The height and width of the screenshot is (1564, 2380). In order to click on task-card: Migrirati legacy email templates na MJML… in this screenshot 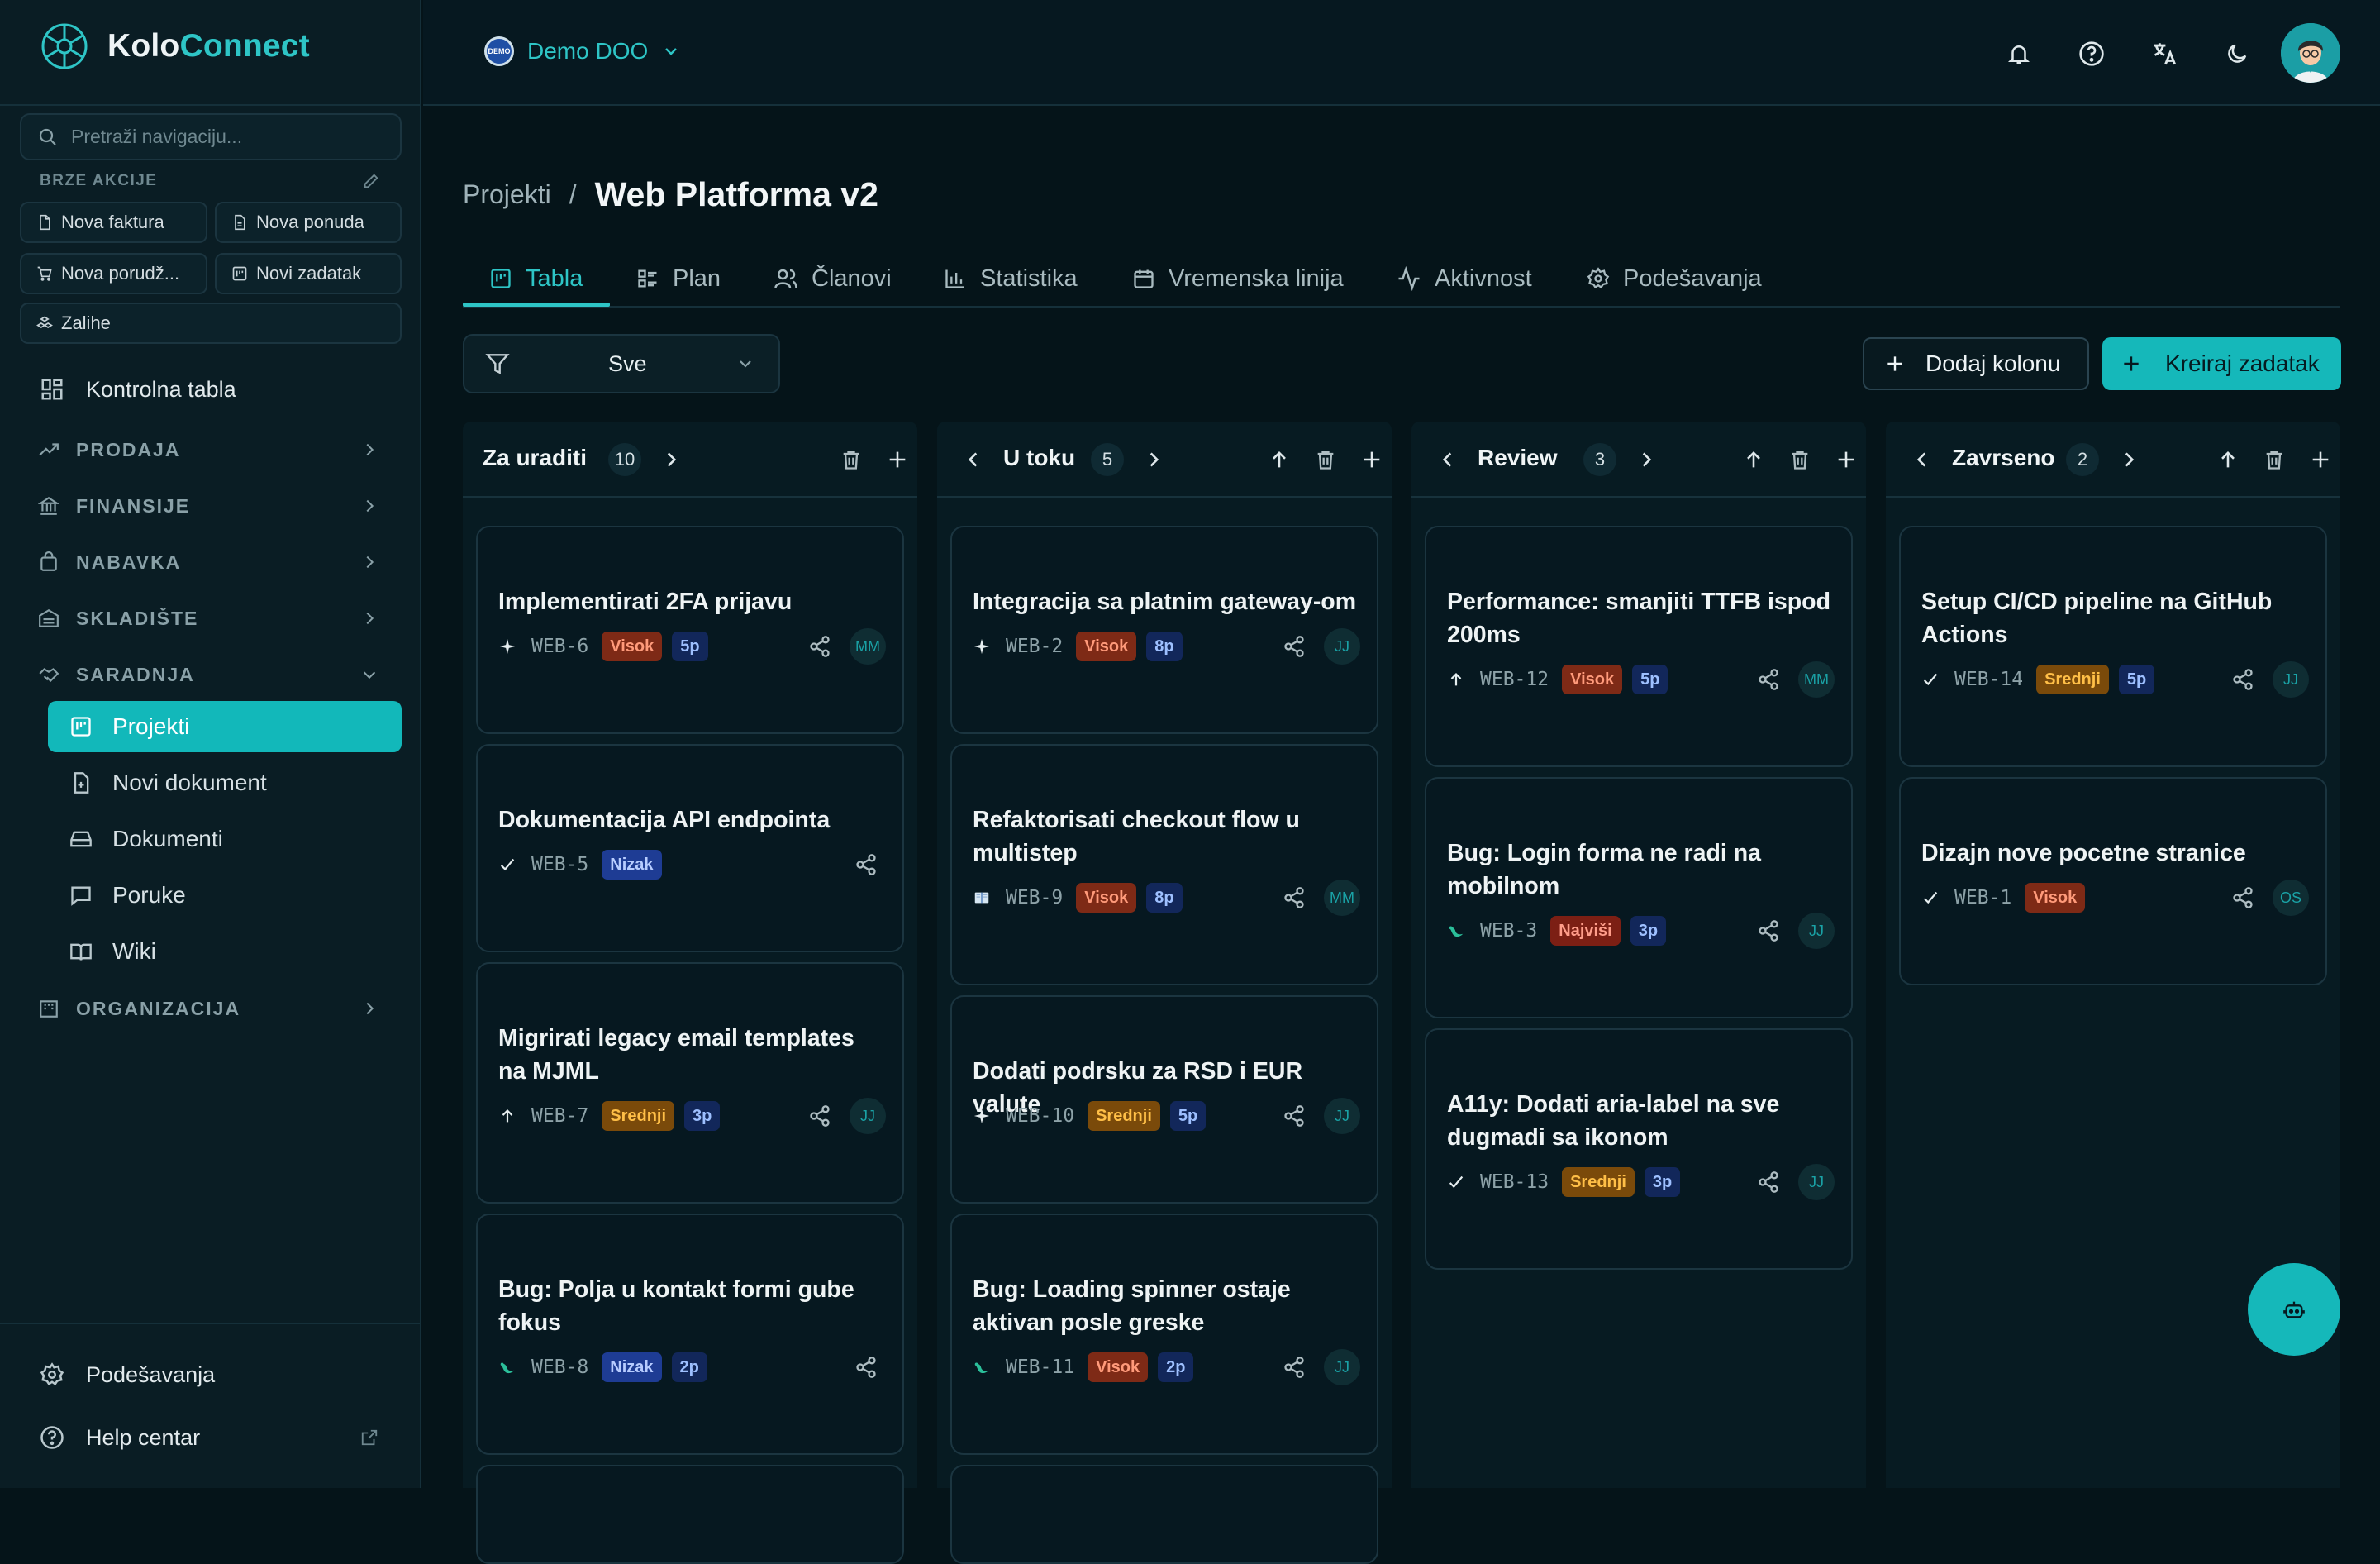, I will do `click(690, 1083)`.